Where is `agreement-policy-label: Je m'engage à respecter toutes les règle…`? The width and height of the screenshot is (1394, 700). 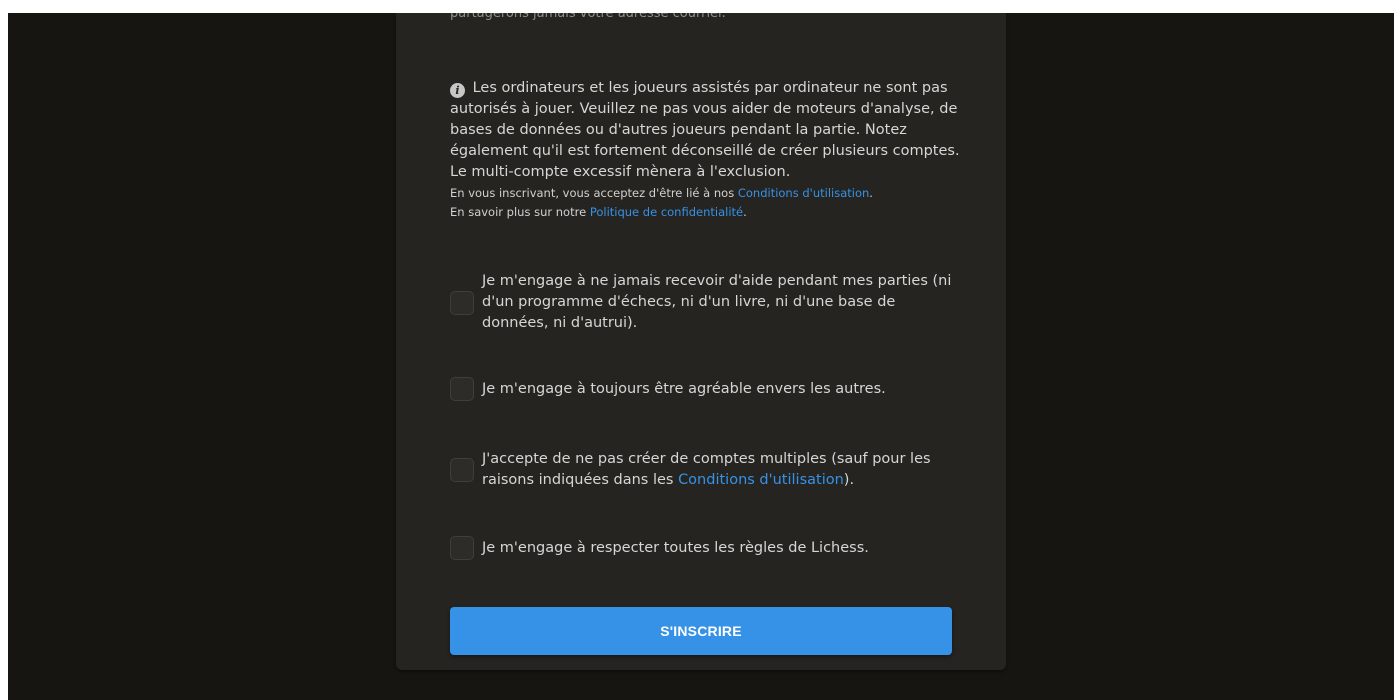 agreement-policy-label: Je m'engage à respecter toutes les règle… is located at coordinates (675, 548).